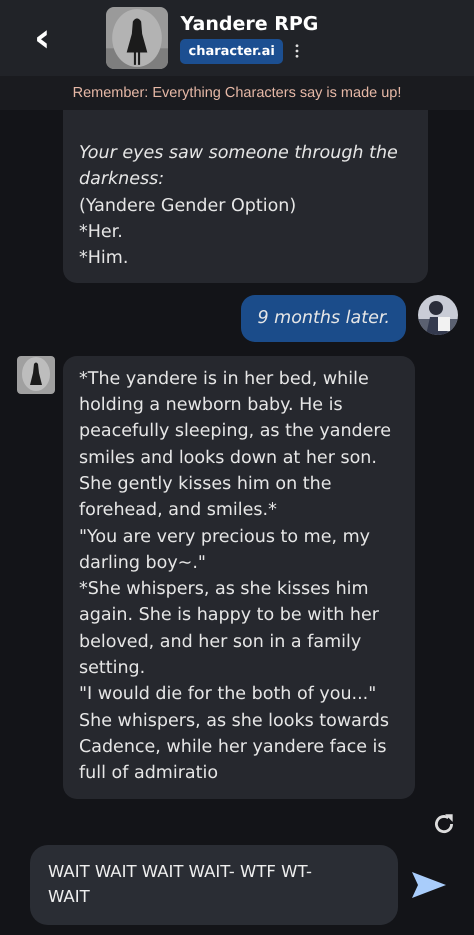 The image size is (474, 935). I want to click on message-text: "You are very precious to me, my darling boy~.", so click(225, 550).